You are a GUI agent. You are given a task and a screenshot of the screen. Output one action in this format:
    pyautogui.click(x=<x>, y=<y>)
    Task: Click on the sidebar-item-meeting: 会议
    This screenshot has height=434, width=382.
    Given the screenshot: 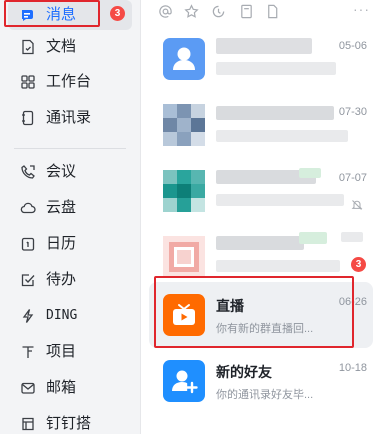 What is the action you would take?
    pyautogui.click(x=70, y=172)
    